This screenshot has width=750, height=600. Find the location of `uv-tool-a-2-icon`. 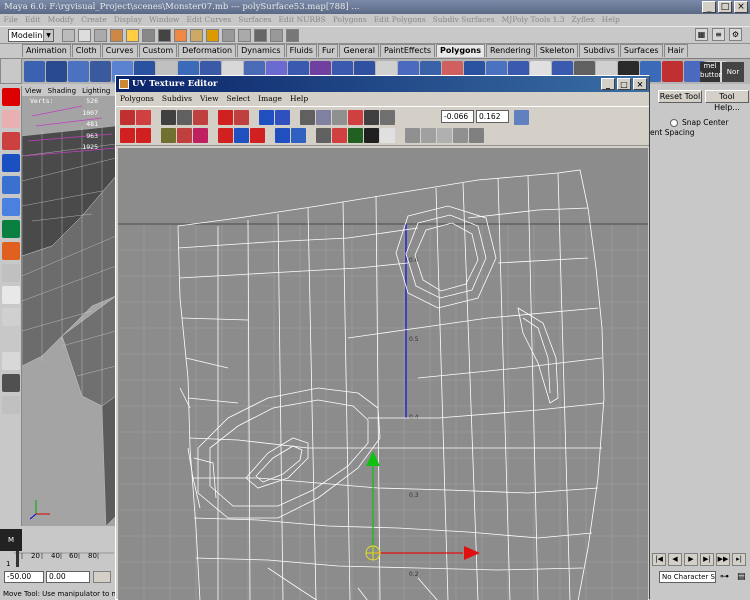

uv-tool-a-2-icon is located at coordinates (143, 117).